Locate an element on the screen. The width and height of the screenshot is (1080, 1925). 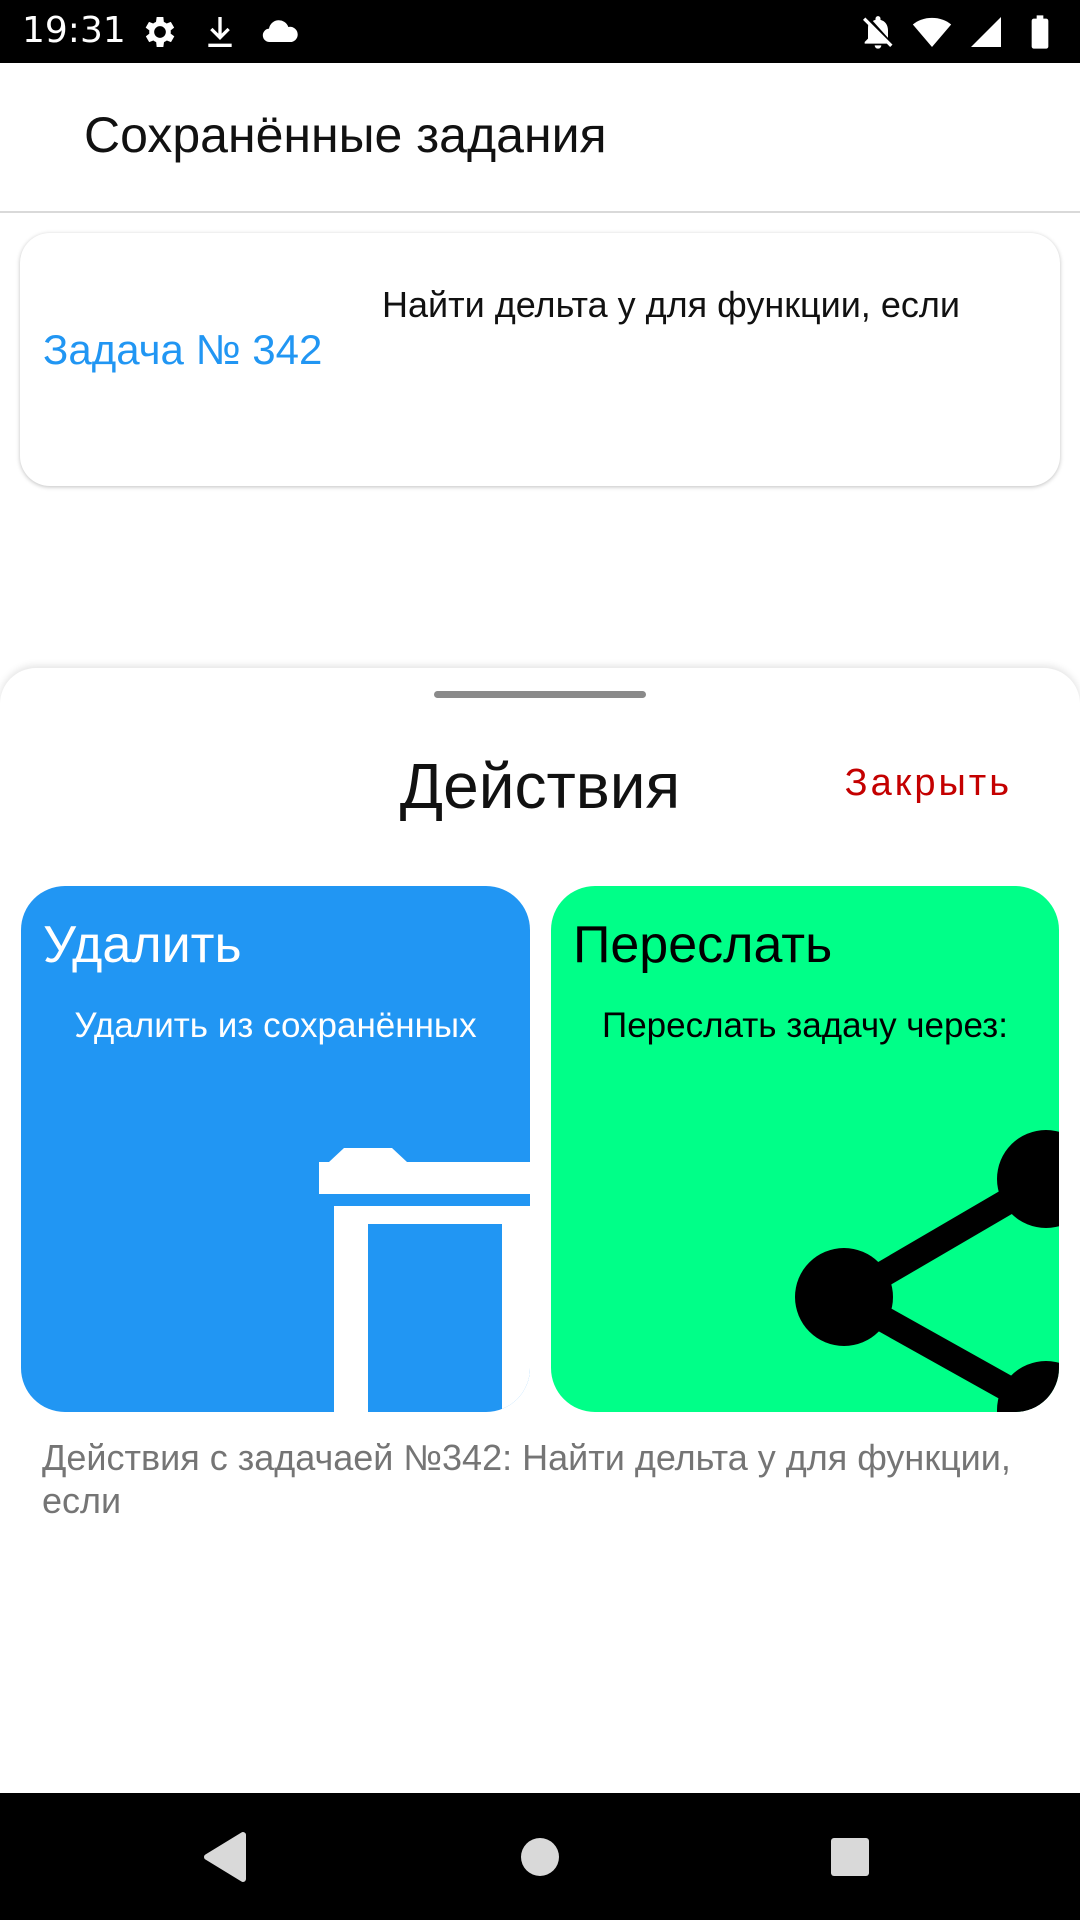
page-title: Сохранённые задания is located at coordinates (345, 135).